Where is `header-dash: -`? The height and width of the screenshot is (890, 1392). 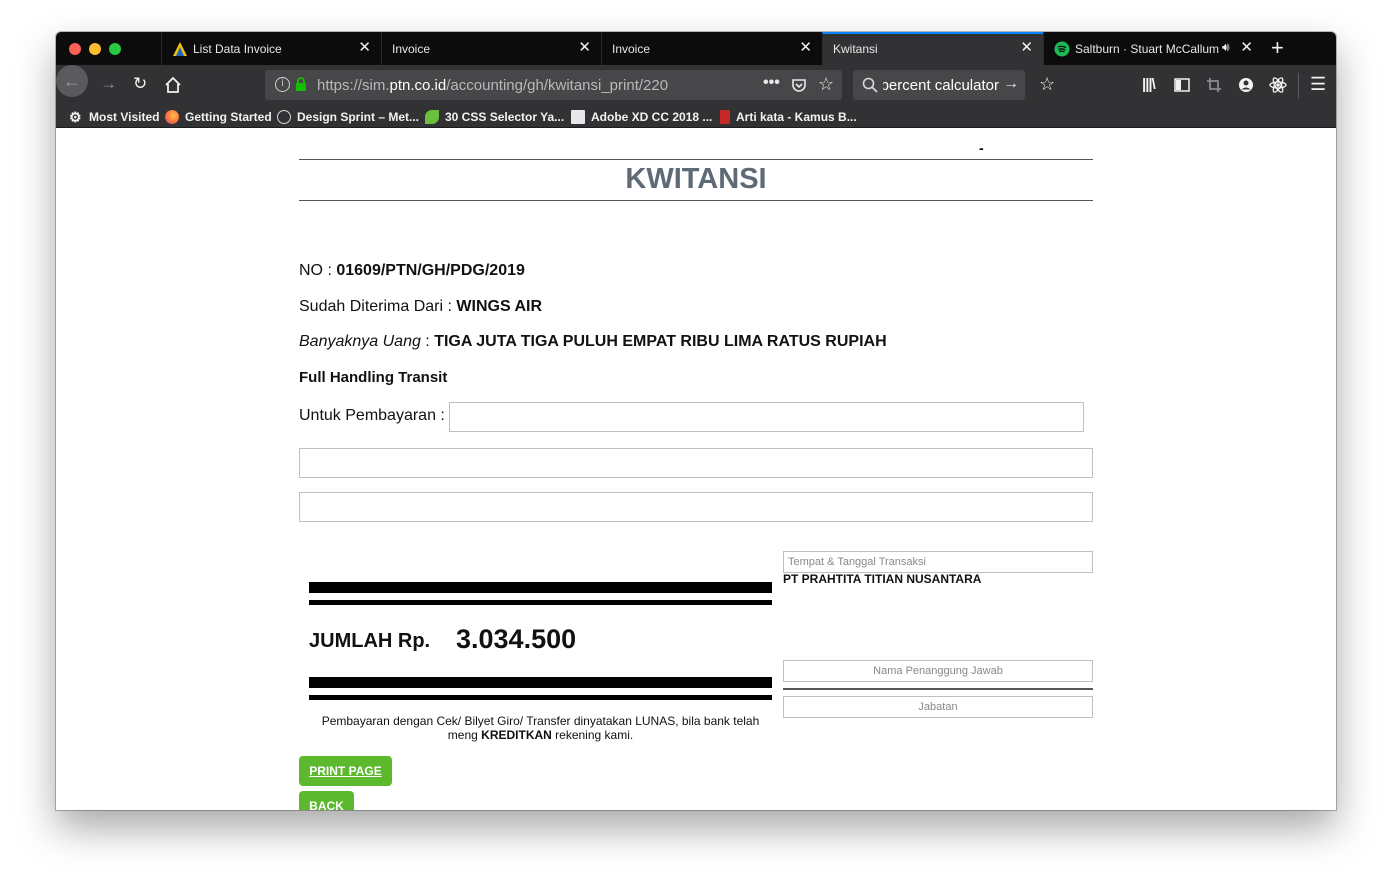
header-dash: - is located at coordinates (981, 148).